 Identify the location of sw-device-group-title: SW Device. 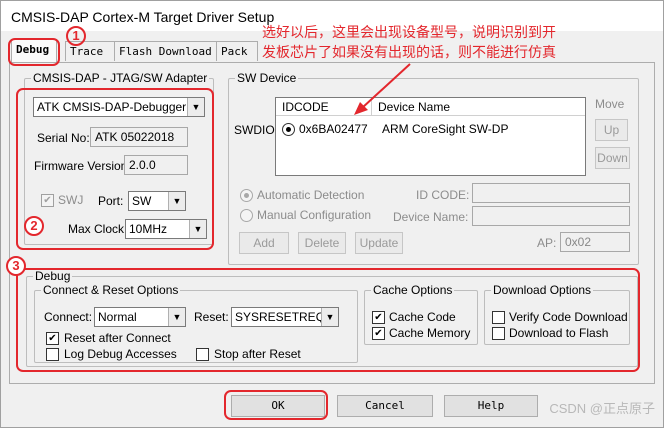
(267, 78).